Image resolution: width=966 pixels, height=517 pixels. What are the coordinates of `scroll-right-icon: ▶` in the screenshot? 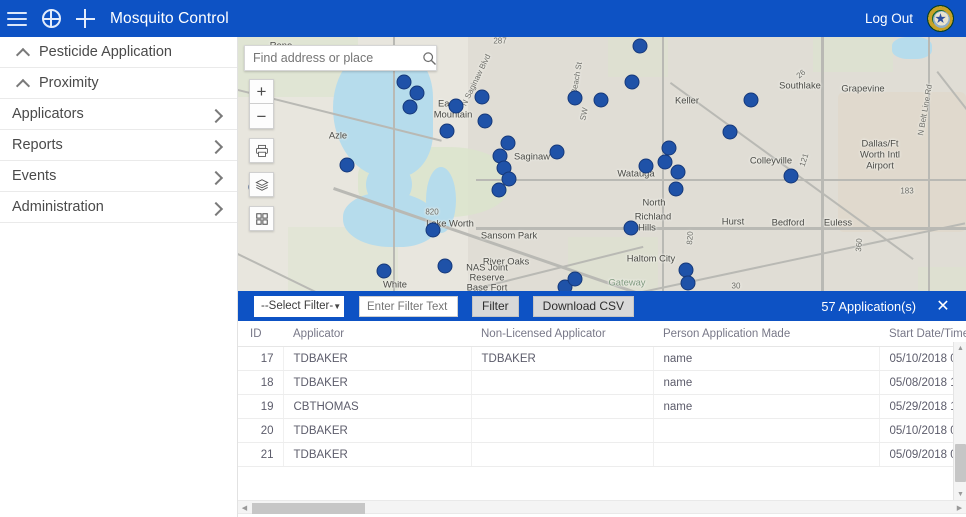 It's located at (959, 507).